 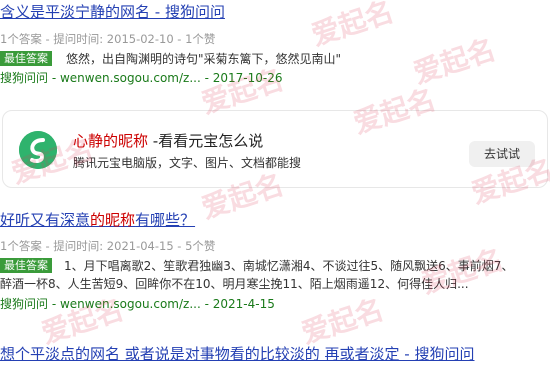 What do you see at coordinates (275, 220) in the screenshot?
I see `result-title-link: 好听又有深意的昵称有哪些？` at bounding box center [275, 220].